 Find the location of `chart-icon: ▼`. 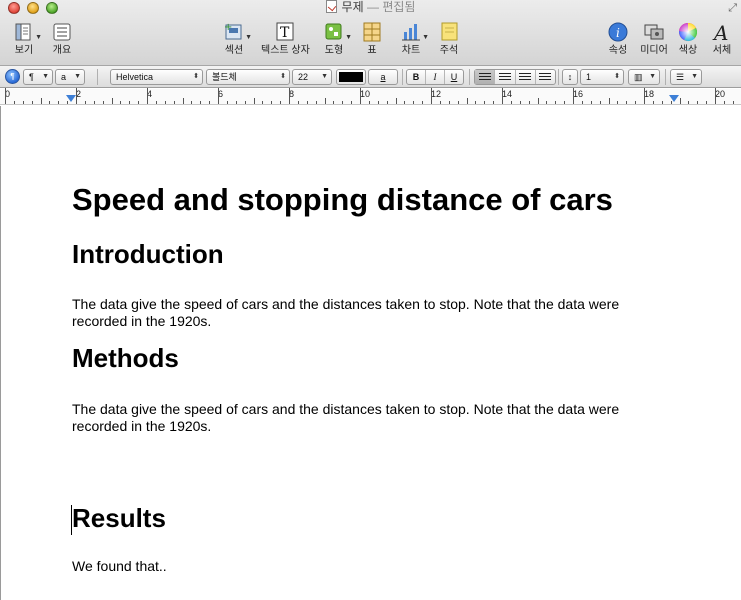

chart-icon: ▼ is located at coordinates (414, 32).